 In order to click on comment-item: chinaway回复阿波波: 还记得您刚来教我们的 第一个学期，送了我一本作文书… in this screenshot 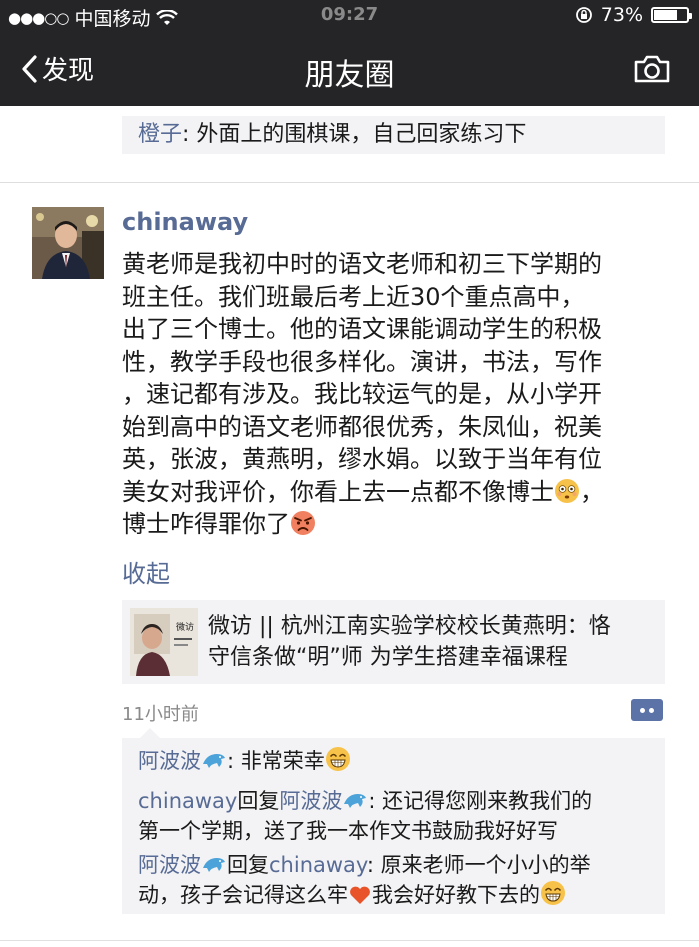, I will do `click(398, 816)`.